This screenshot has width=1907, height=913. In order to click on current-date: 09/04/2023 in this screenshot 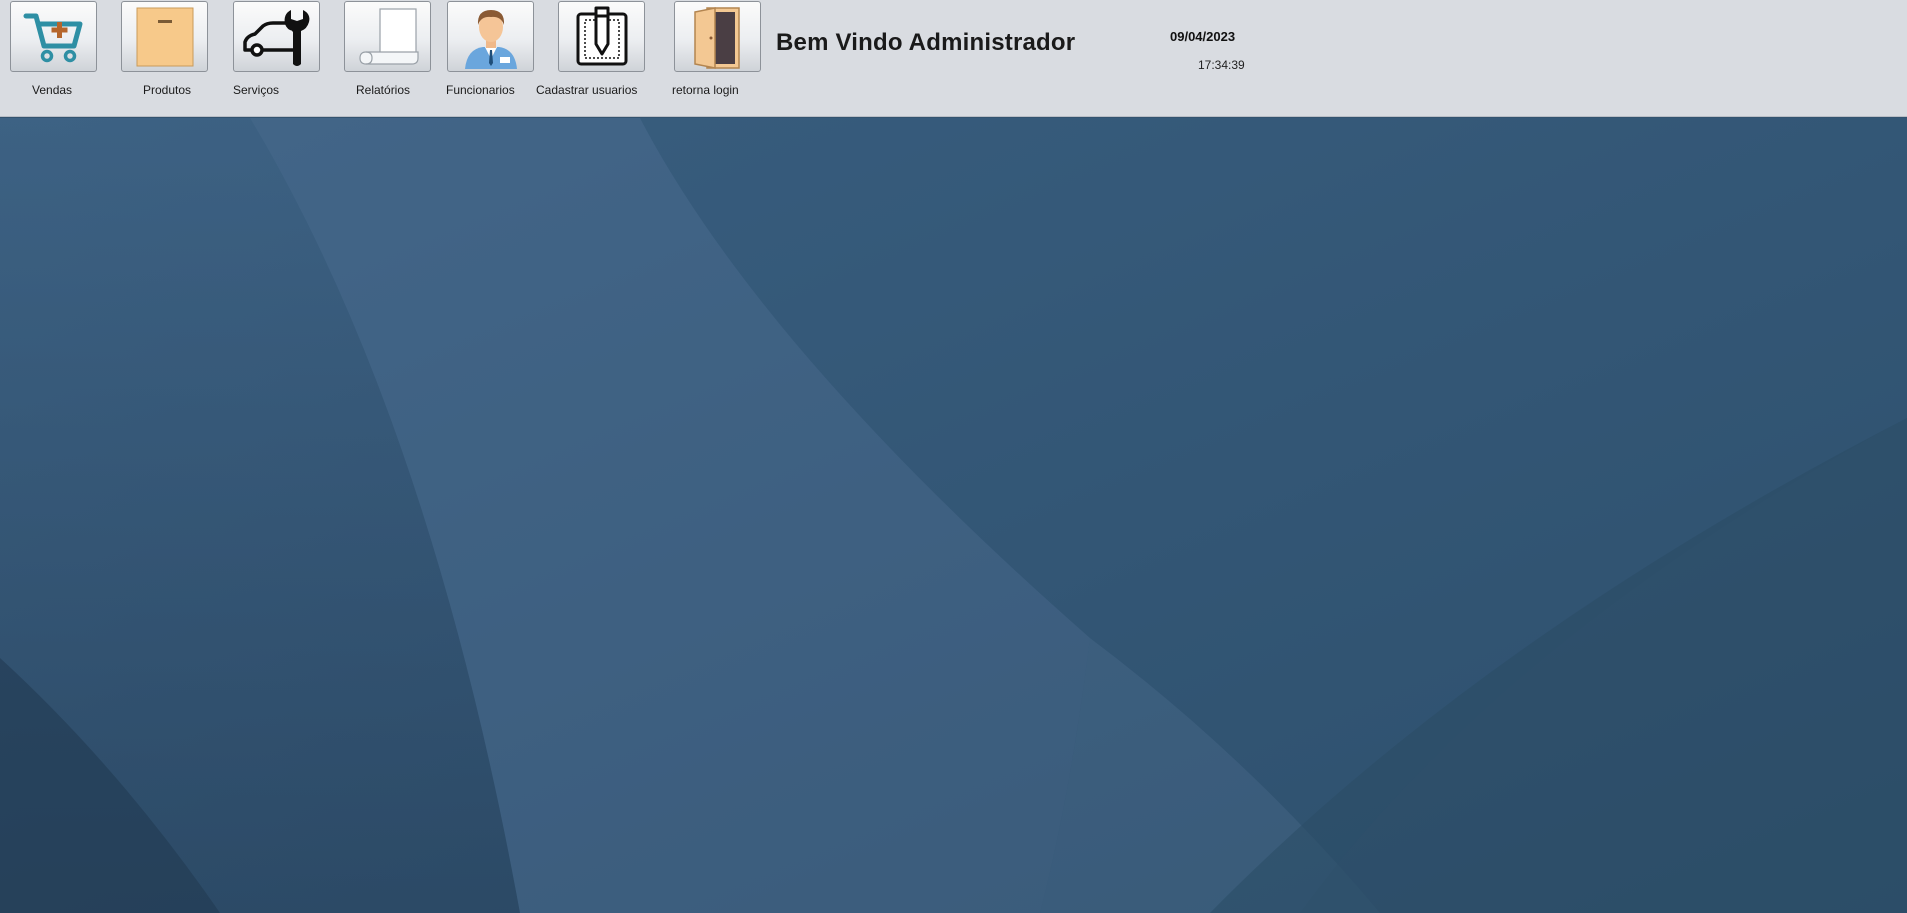, I will do `click(1203, 36)`.